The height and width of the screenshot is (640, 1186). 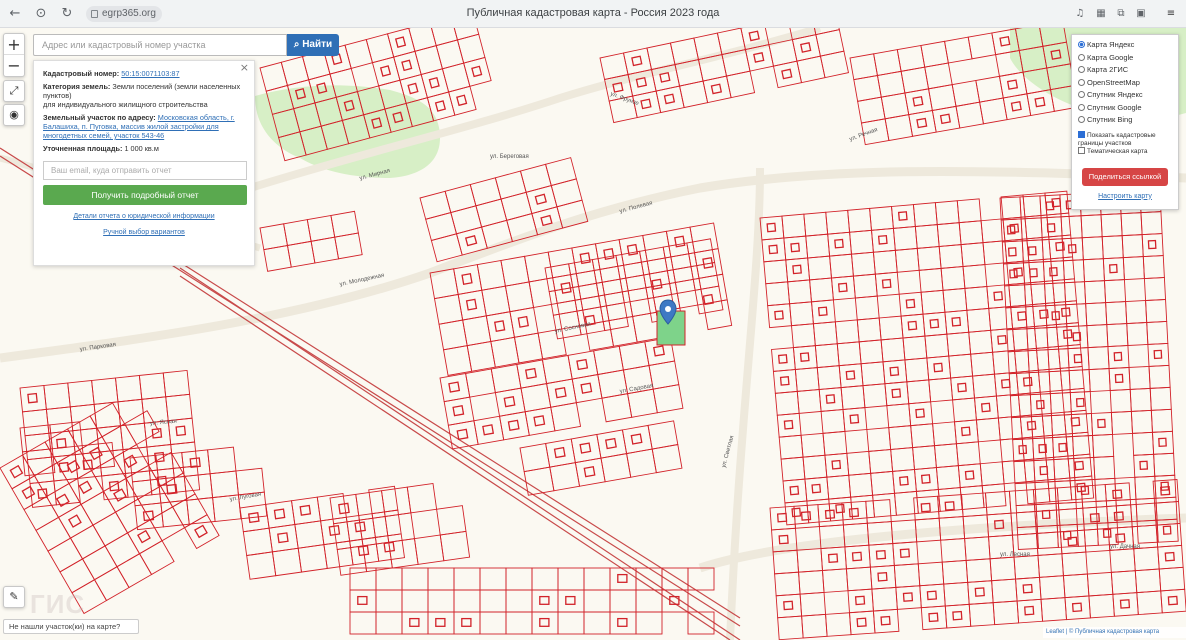 What do you see at coordinates (81, 73) in the screenshot?
I see `cad-label: Кадастровый номер:` at bounding box center [81, 73].